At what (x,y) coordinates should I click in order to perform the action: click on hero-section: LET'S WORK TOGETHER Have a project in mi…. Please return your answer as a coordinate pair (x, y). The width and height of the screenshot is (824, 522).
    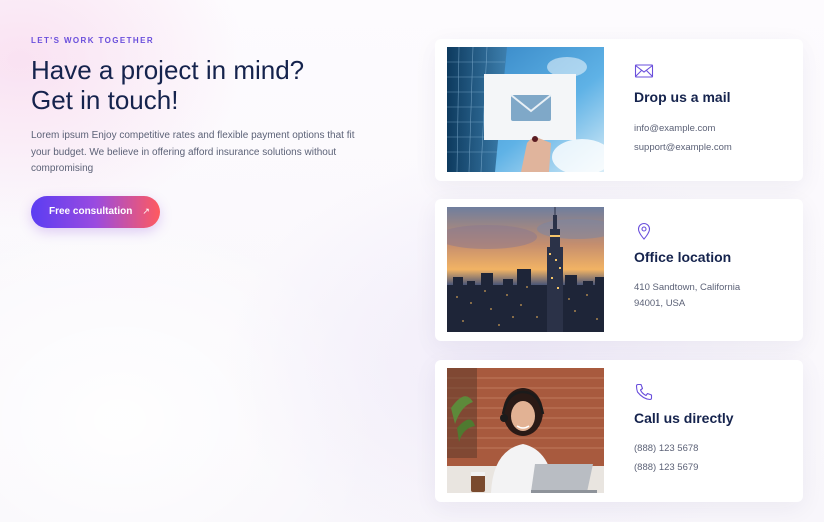
    Looking at the image, I should click on (196, 132).